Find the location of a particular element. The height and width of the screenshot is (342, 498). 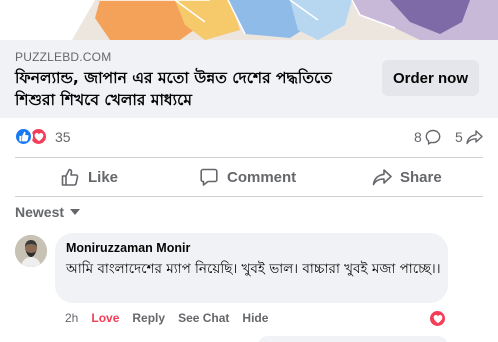

comment-timestamp: 2h is located at coordinates (71, 318).